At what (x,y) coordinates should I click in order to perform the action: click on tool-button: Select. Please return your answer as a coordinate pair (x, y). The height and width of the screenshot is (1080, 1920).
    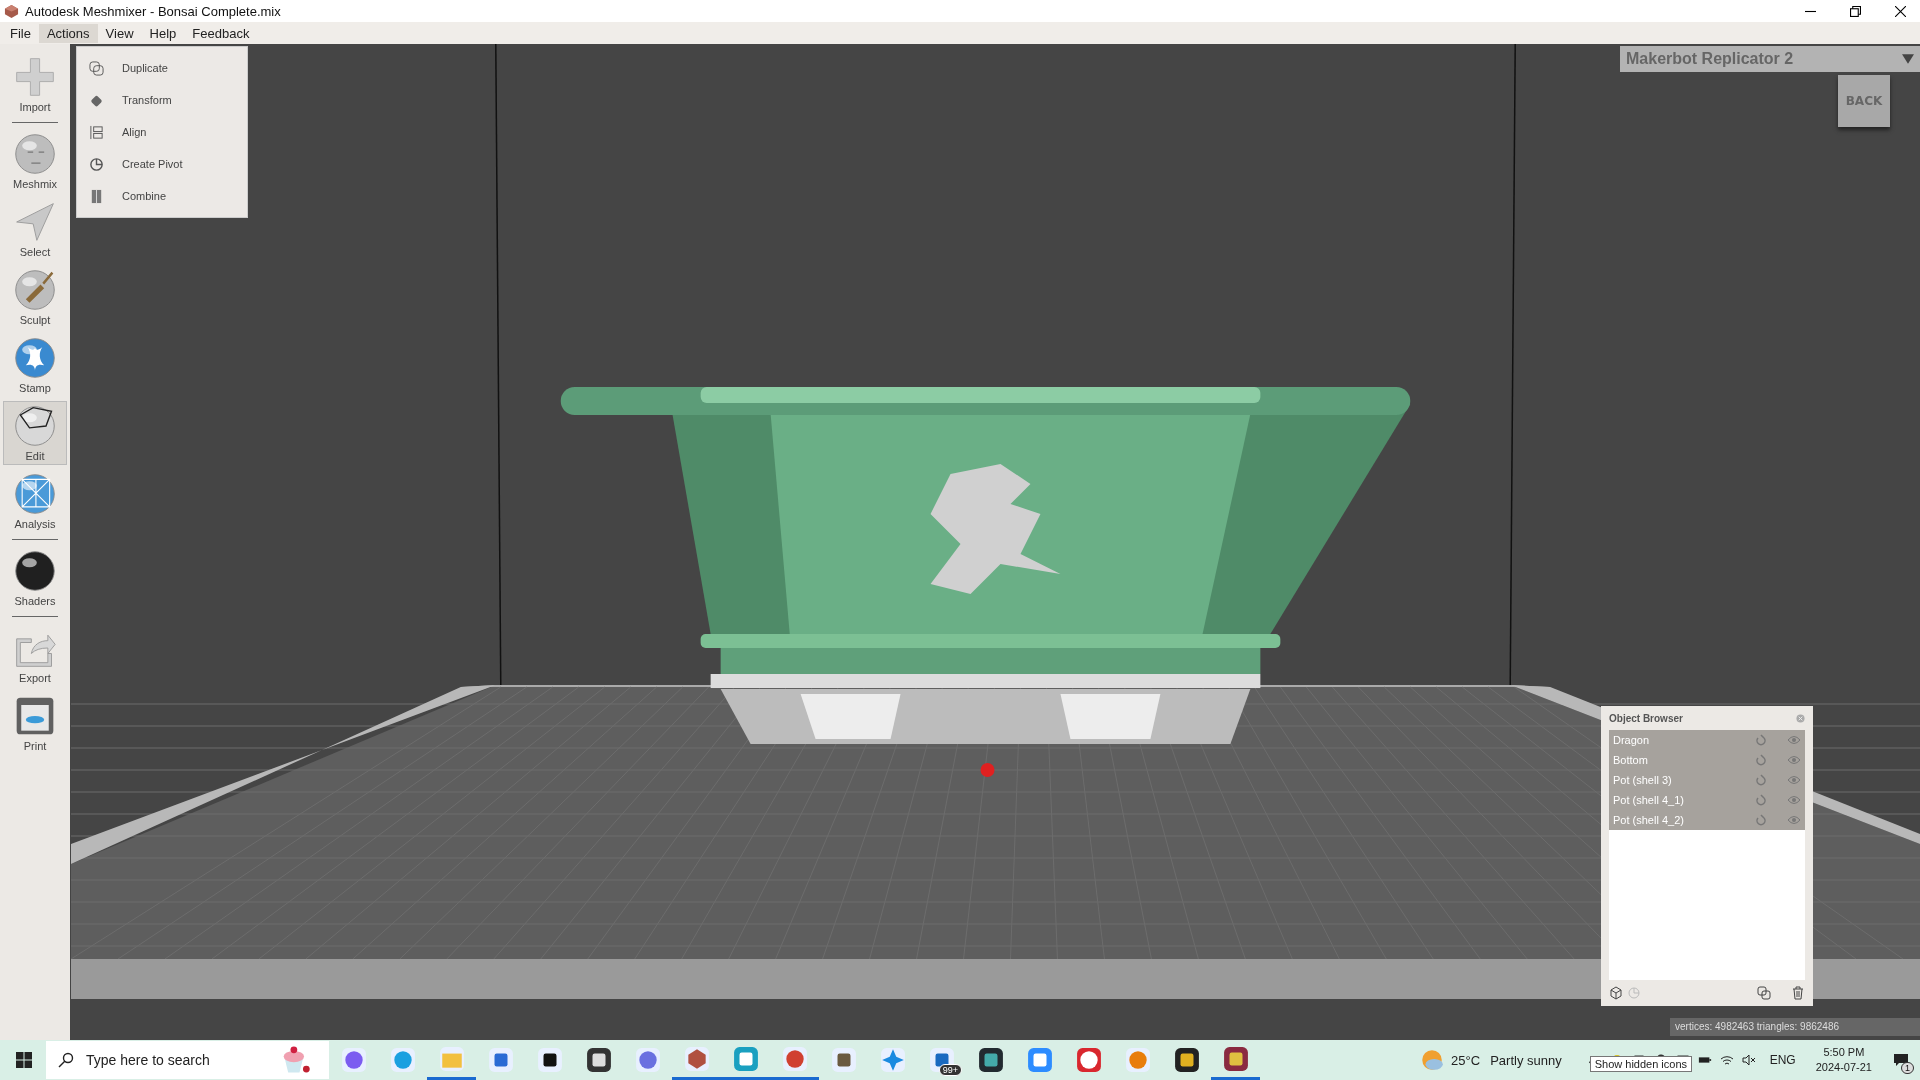
    Looking at the image, I should click on (35, 229).